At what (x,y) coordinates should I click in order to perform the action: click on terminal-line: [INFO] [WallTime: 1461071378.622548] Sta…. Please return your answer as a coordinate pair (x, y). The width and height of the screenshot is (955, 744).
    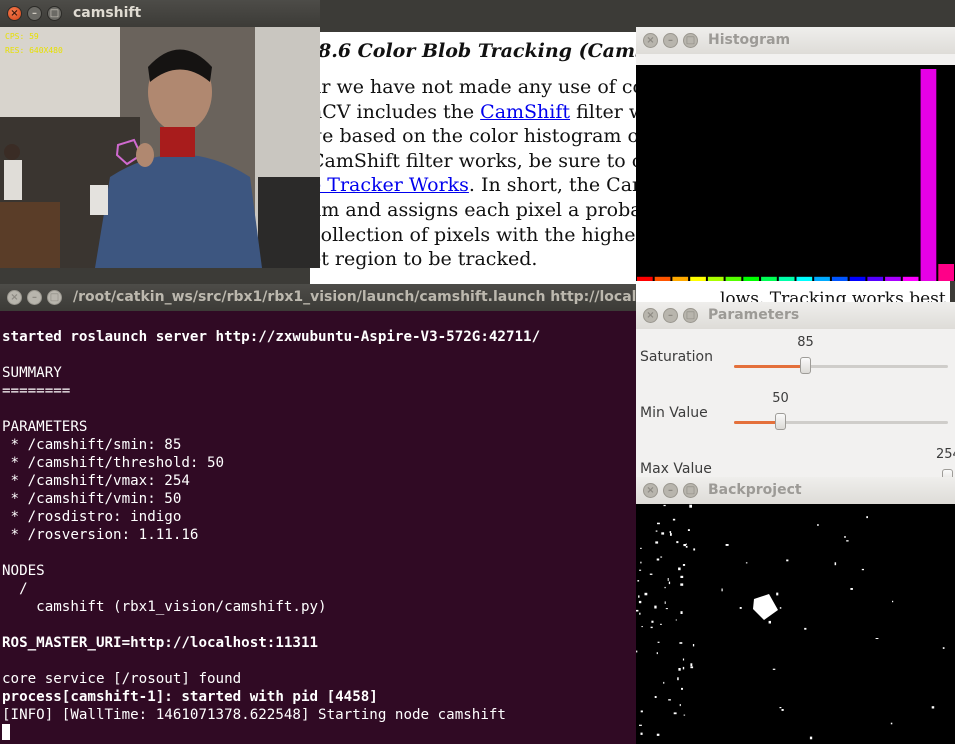
    Looking at the image, I should click on (254, 715).